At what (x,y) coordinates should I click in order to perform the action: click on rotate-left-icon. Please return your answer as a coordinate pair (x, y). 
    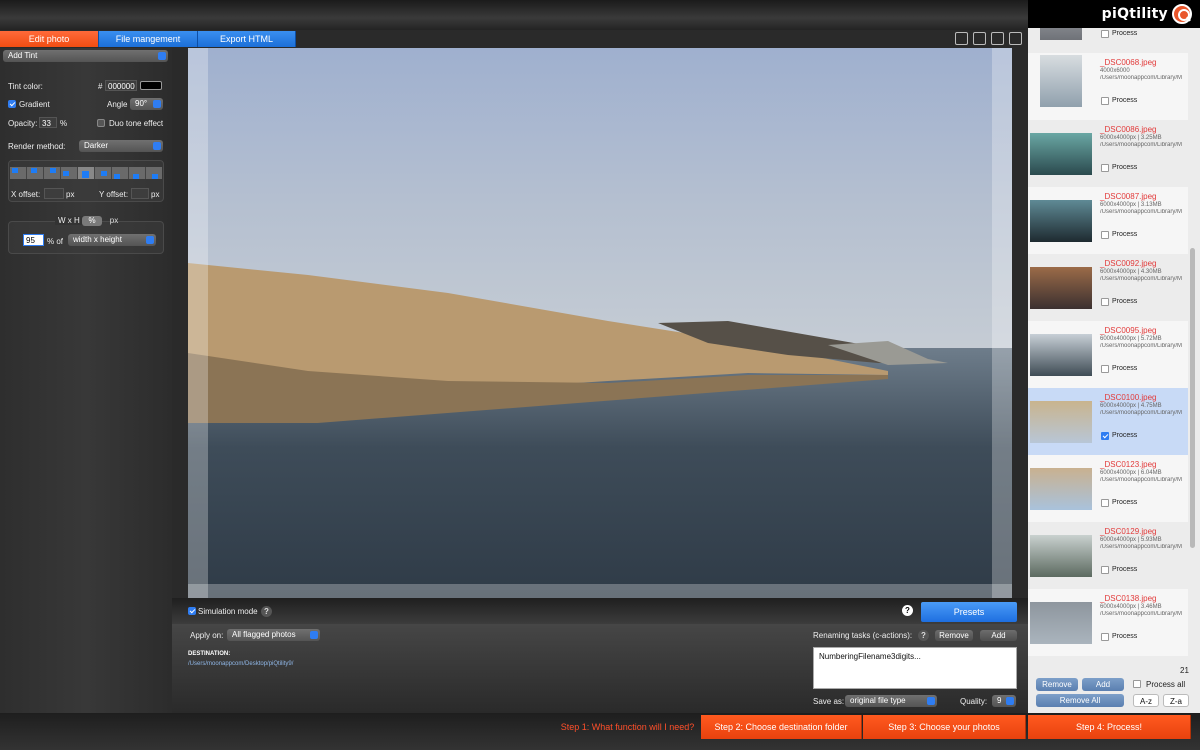
    Looking at the image, I should click on (997, 38).